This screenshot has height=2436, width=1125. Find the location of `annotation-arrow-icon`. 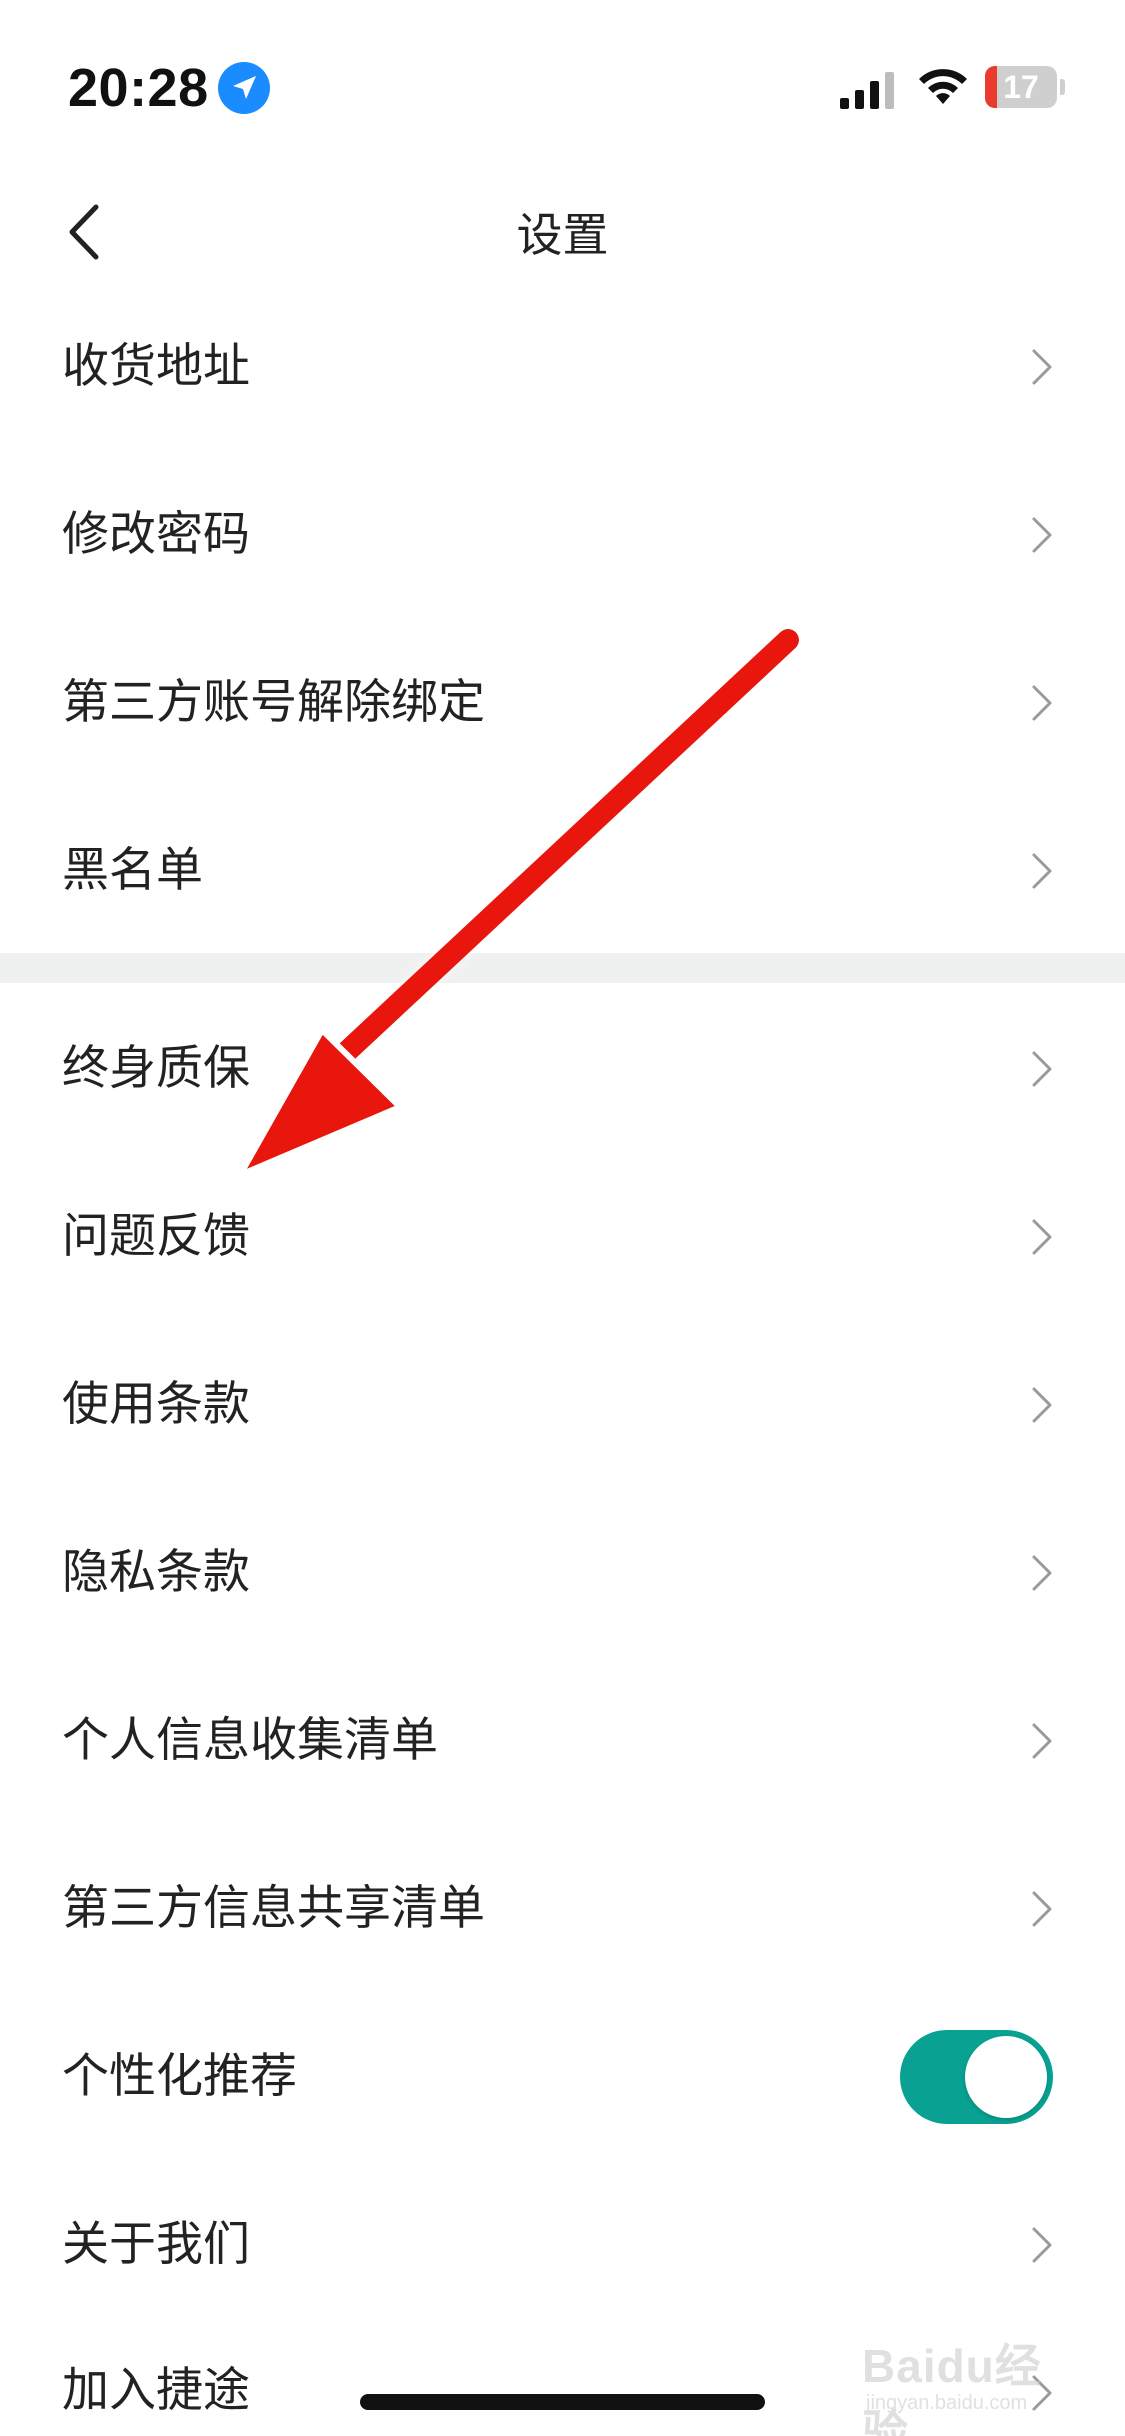

annotation-arrow-icon is located at coordinates (518, 903).